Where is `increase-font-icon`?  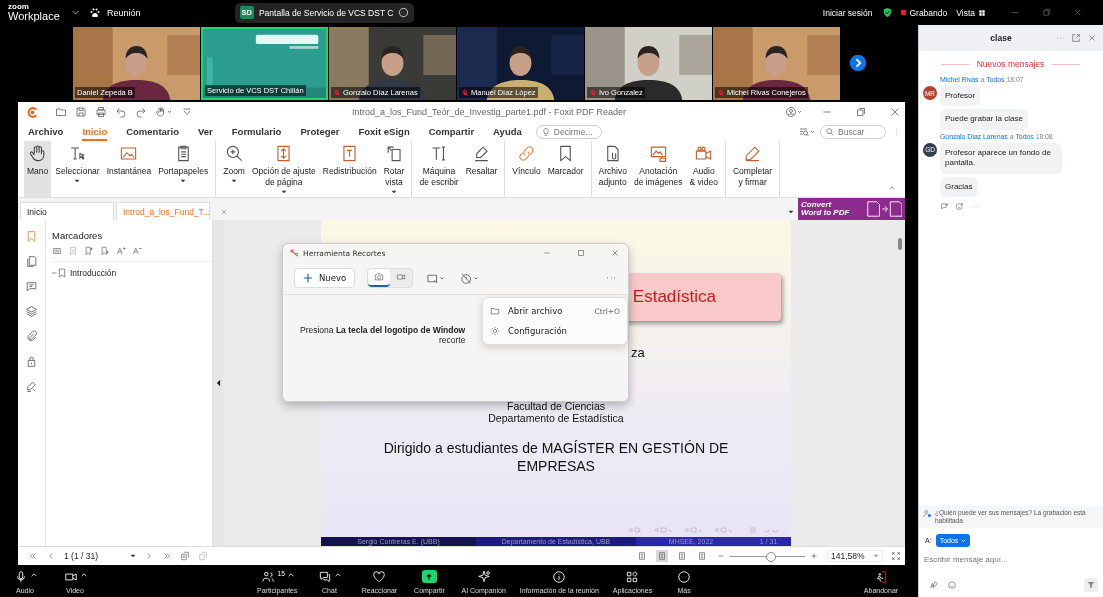
increase-font-icon is located at coordinates (121, 251).